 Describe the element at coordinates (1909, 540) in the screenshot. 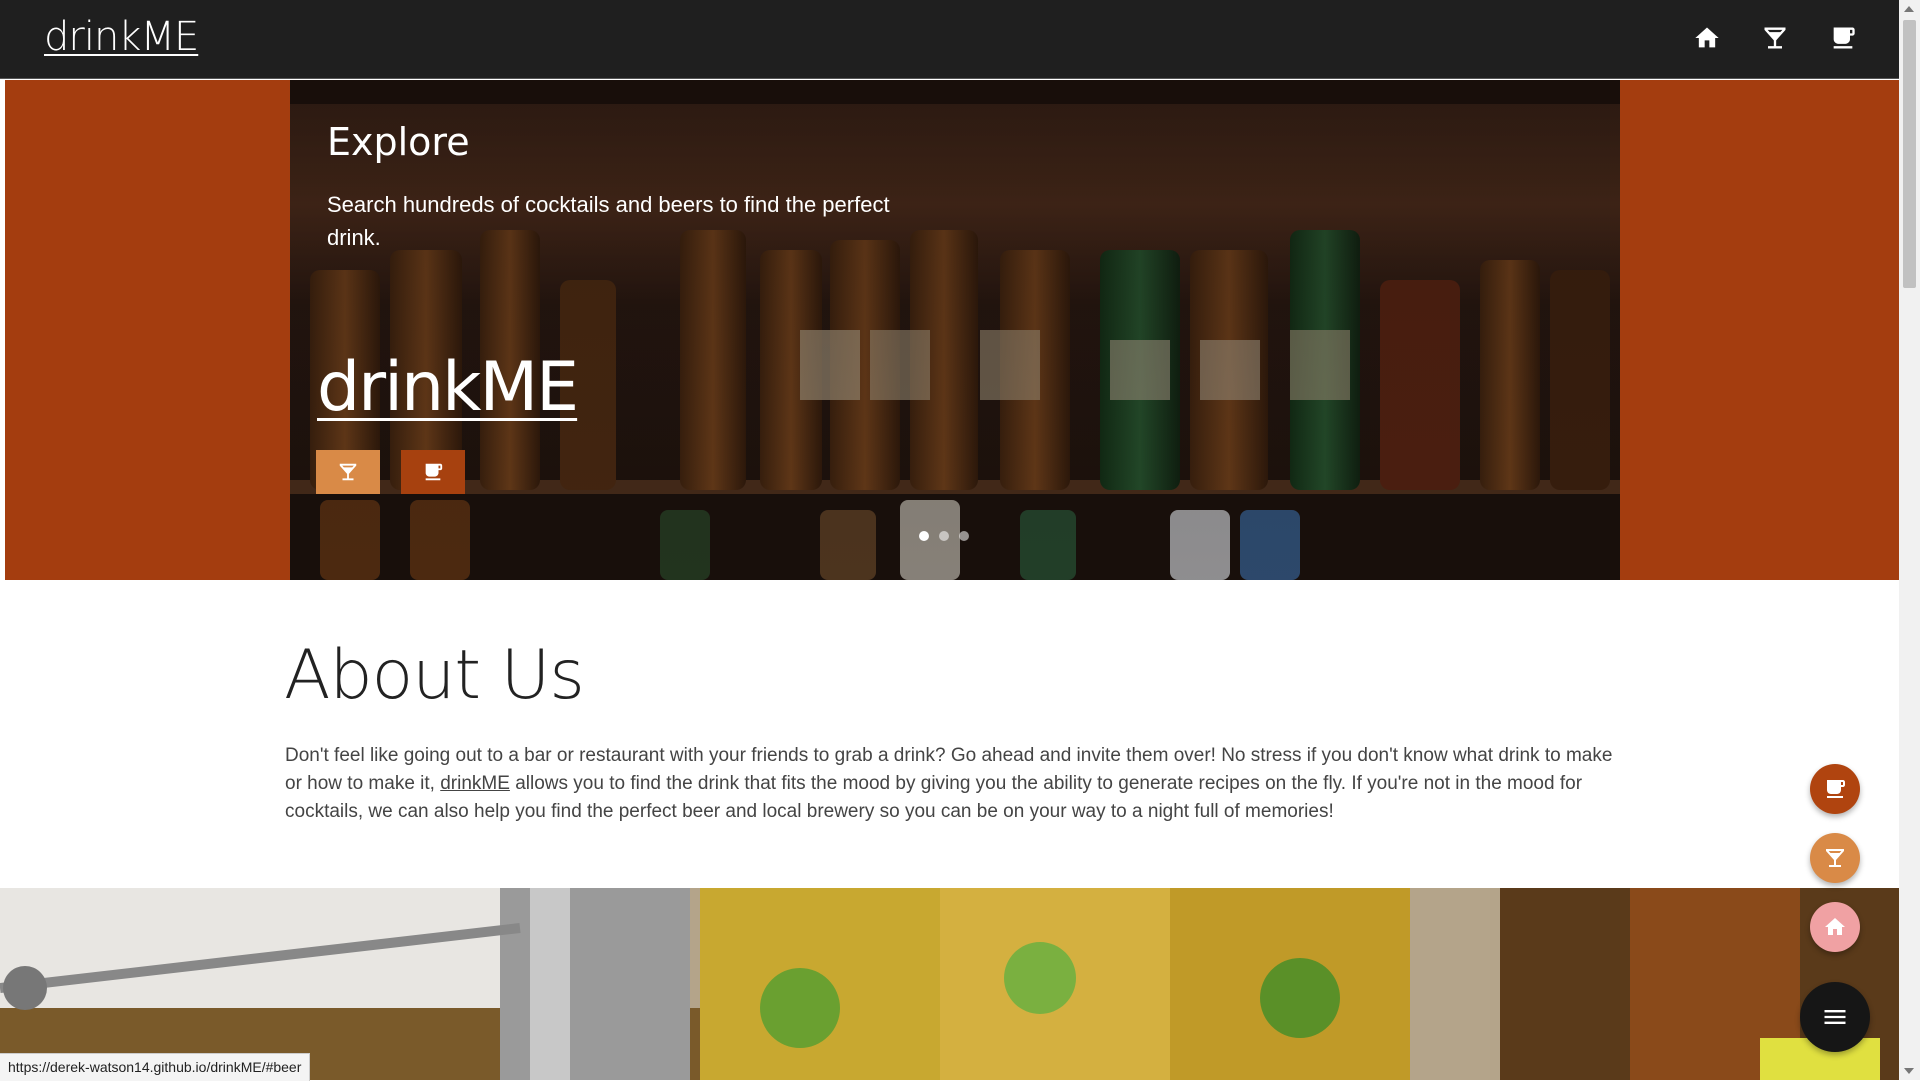

I see `page-scrollbar` at that location.